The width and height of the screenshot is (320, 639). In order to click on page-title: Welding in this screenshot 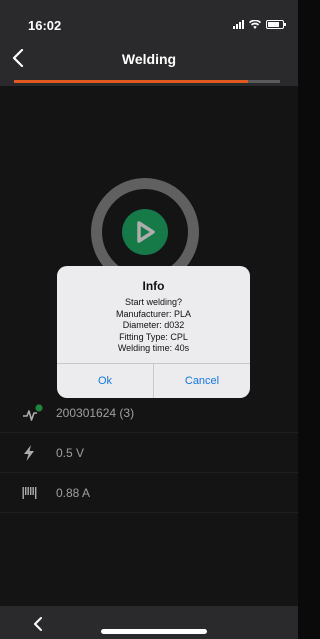, I will do `click(149, 59)`.